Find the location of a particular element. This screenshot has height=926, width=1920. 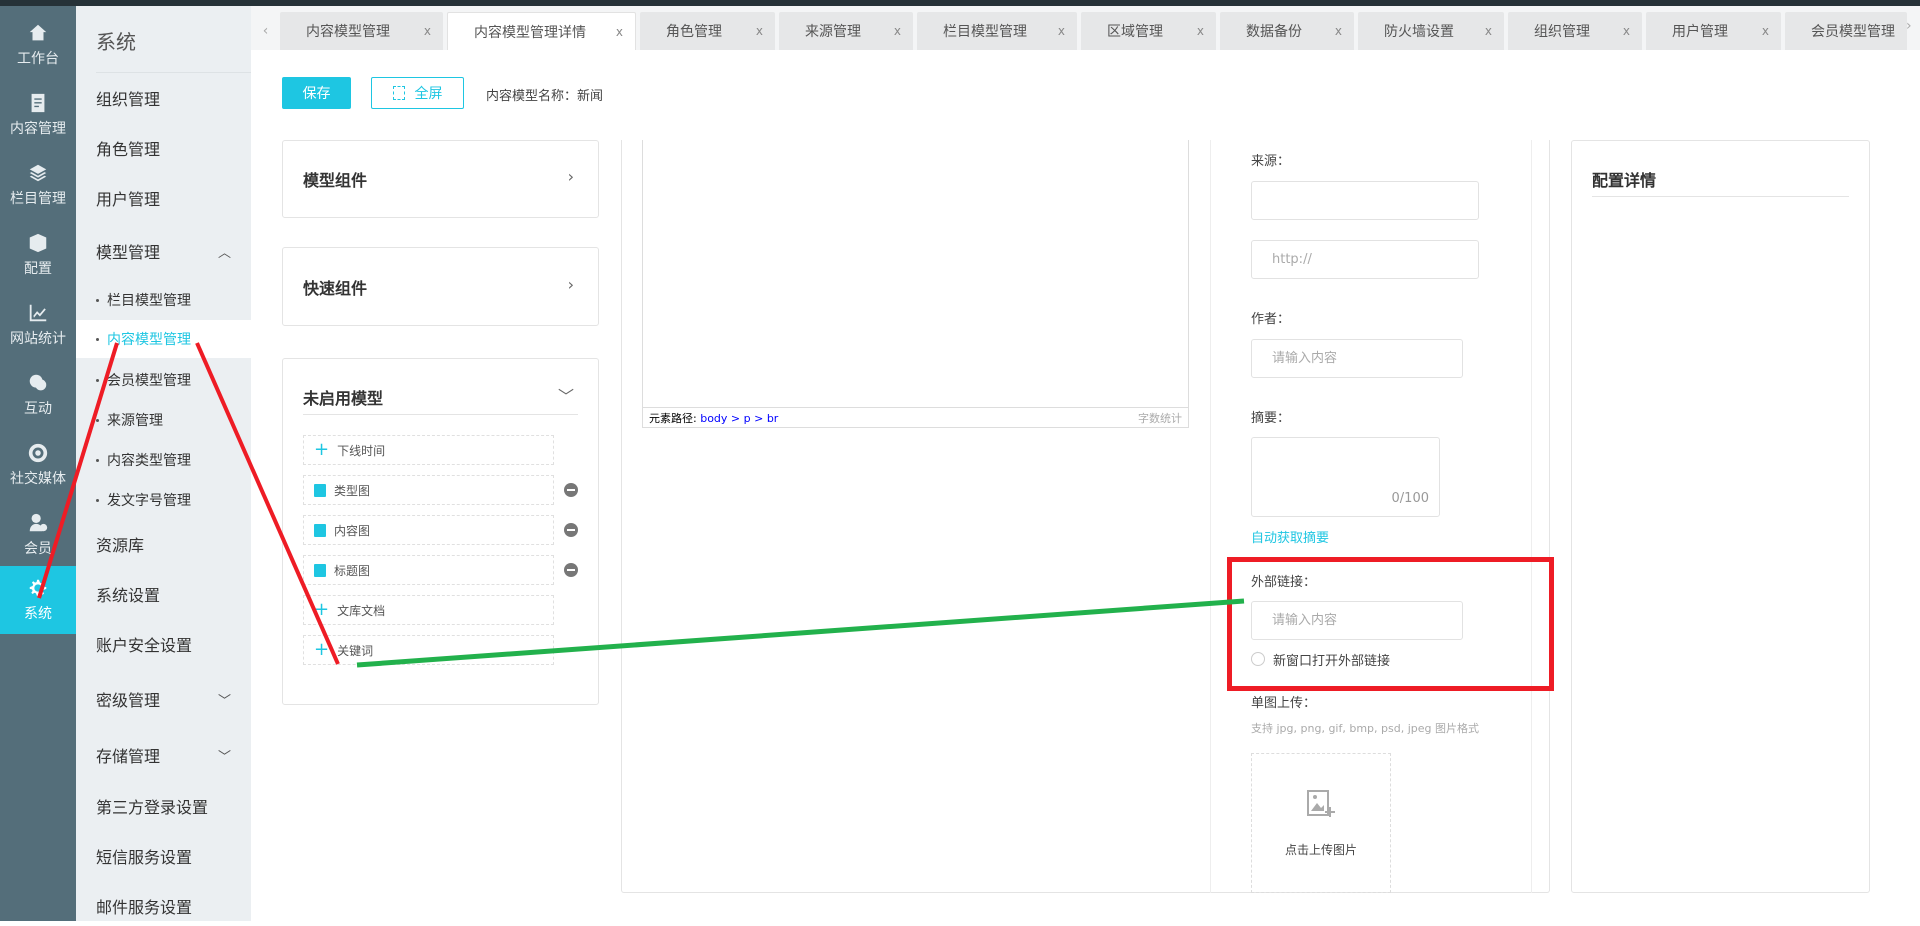

auto-summary-link: 自动获取摘要 is located at coordinates (1290, 536).